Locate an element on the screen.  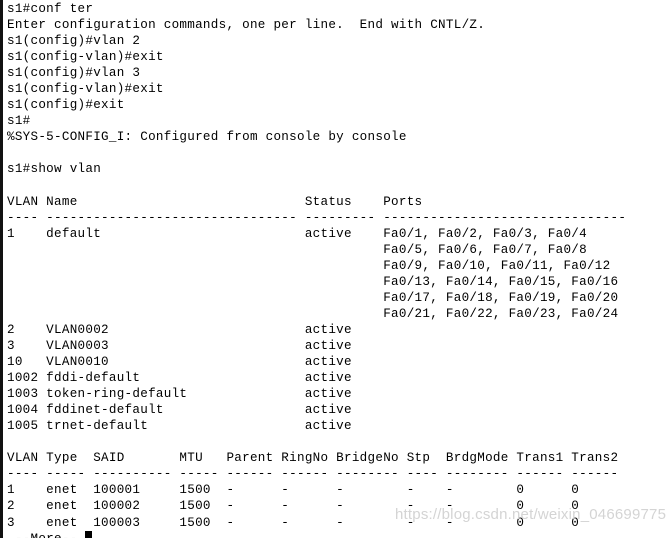
more-prompt: --More-- is located at coordinates (46, 535).